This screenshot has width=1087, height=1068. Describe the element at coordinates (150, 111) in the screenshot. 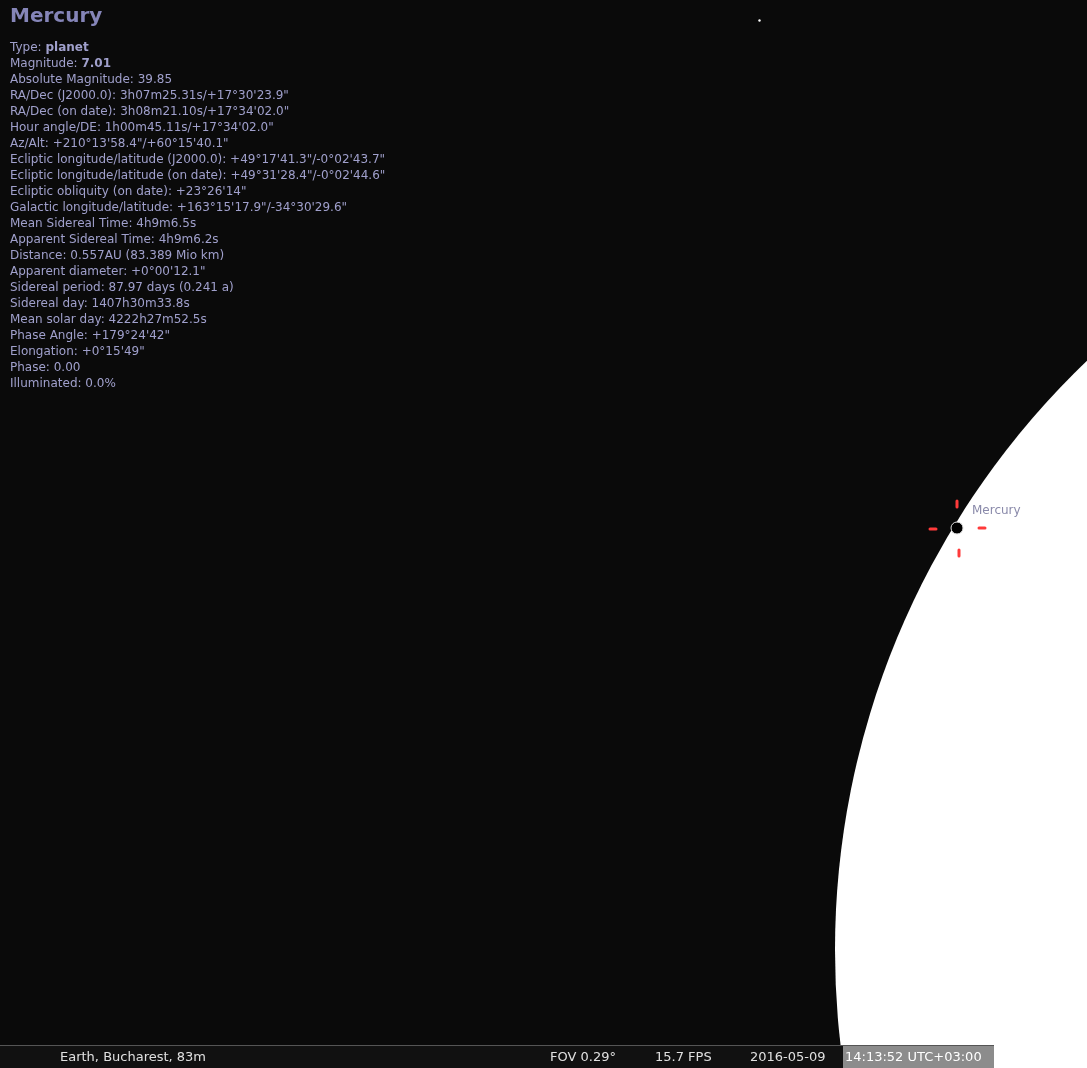

I see `info-line: RA/Dec (on date): 3h08m21.10s/+17°34'02.0"` at that location.